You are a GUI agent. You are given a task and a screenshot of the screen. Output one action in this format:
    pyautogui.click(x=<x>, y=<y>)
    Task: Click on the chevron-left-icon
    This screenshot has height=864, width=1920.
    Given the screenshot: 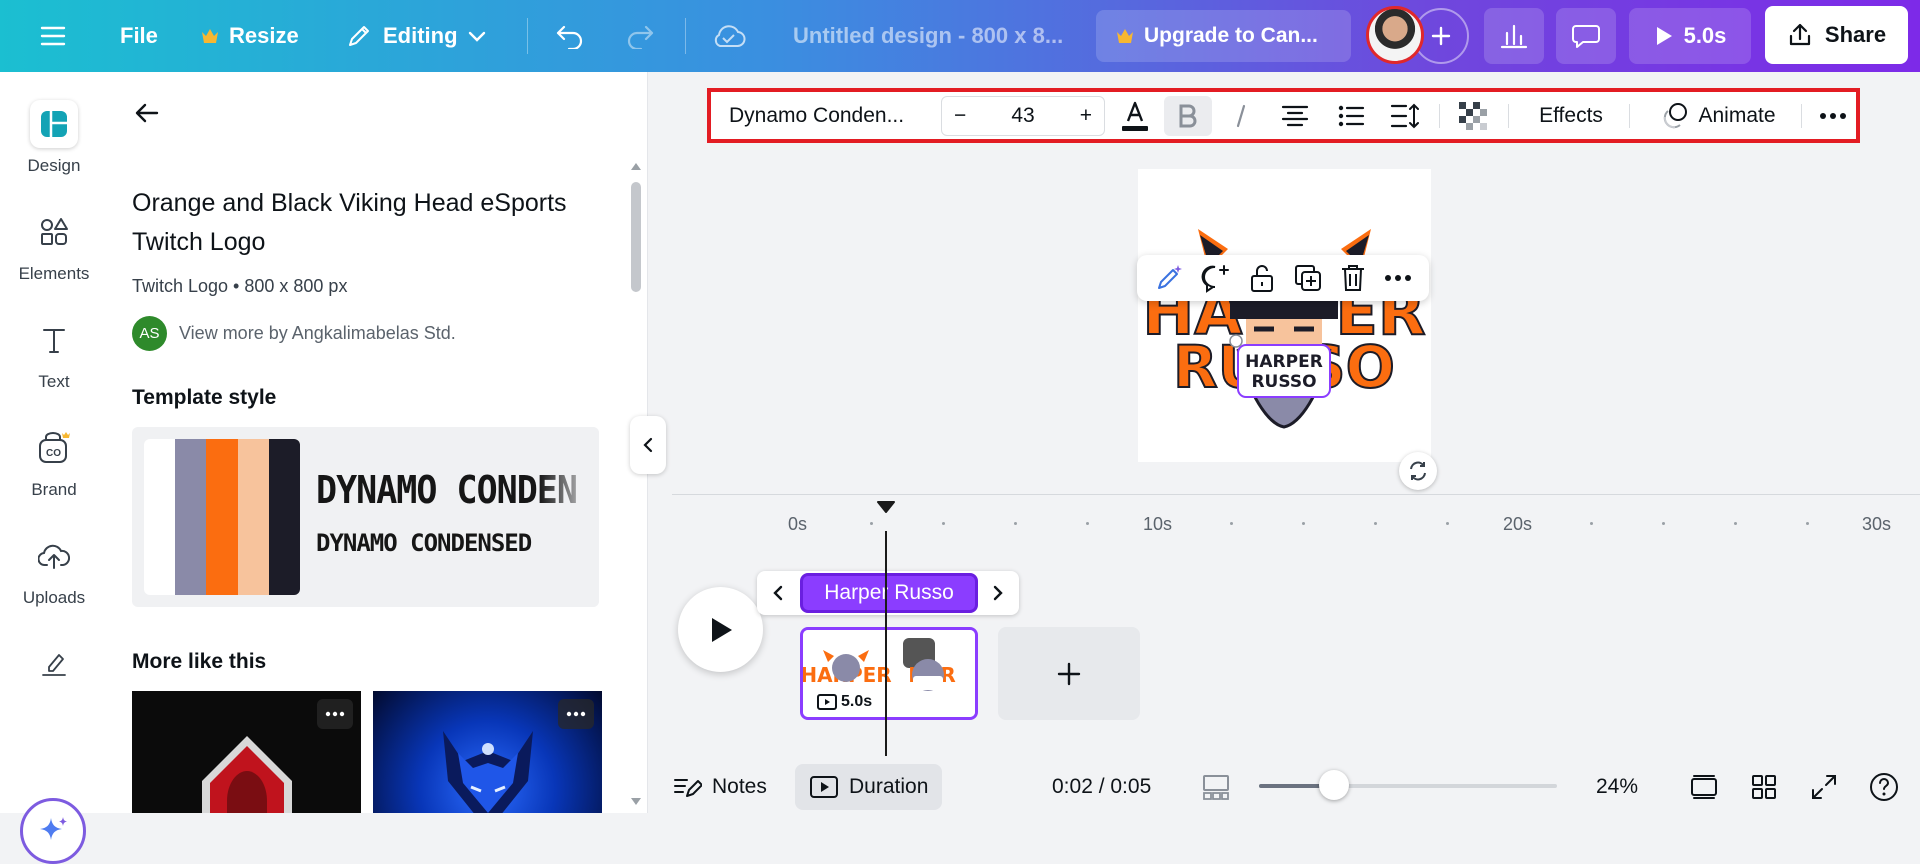 What is the action you would take?
    pyautogui.click(x=778, y=593)
    